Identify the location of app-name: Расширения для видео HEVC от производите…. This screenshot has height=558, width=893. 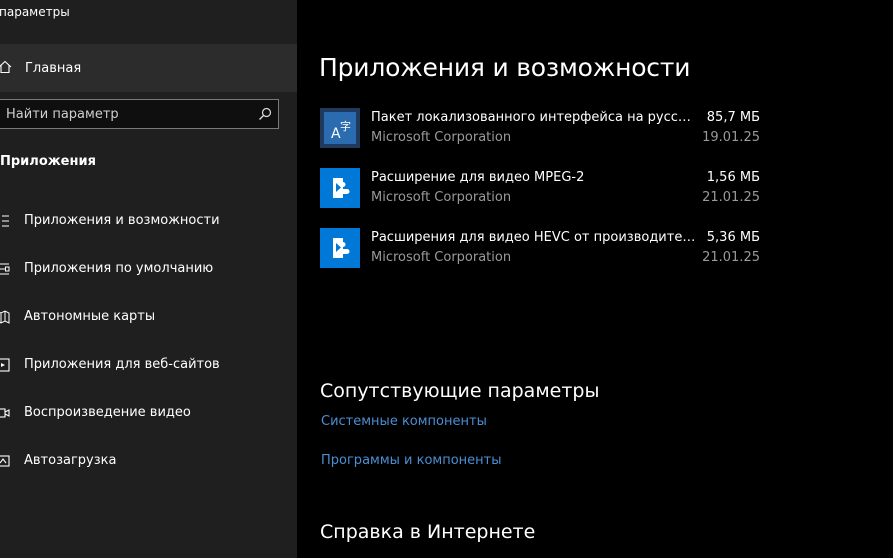
(533, 237).